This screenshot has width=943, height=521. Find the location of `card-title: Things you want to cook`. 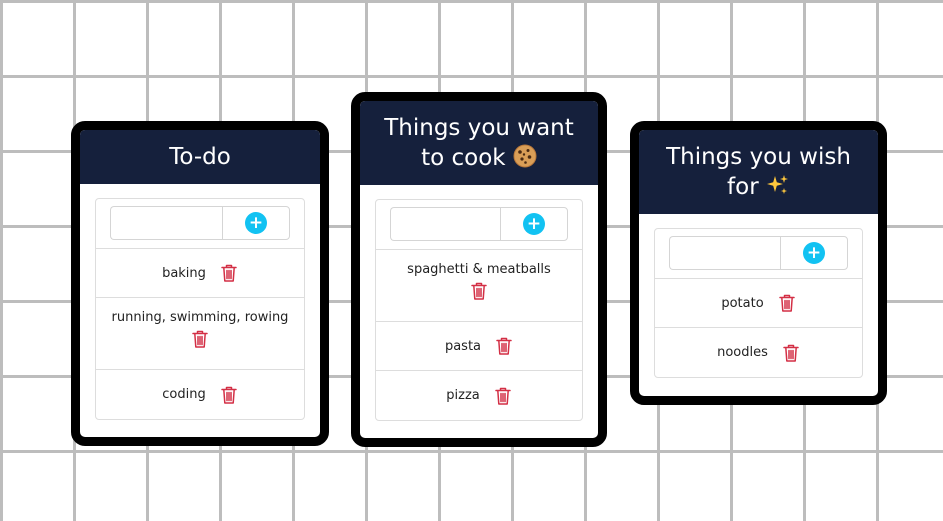

card-title: Things you want to cook is located at coordinates (479, 143).